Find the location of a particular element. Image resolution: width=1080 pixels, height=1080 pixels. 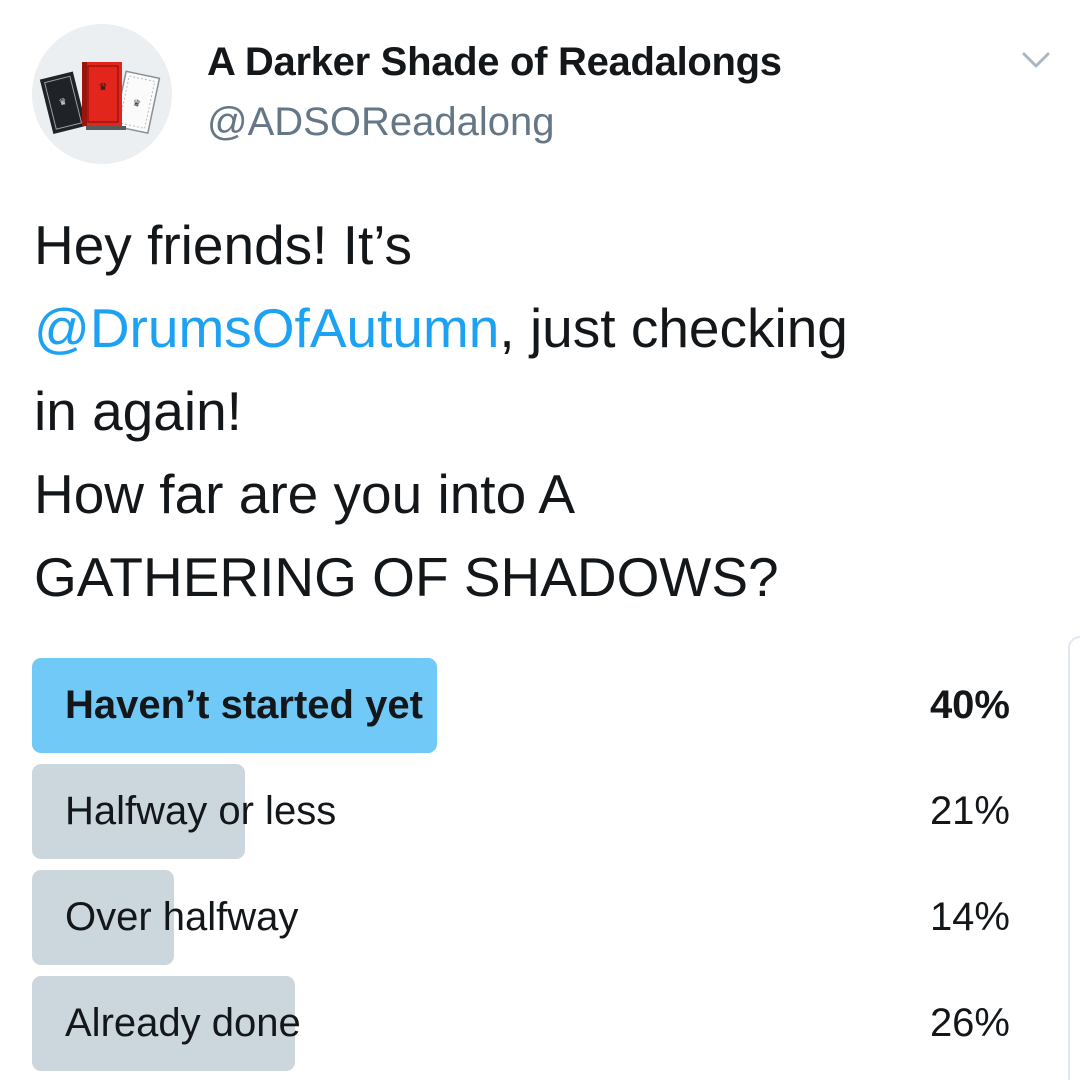

poll-option-percent: 14% is located at coordinates (969, 917).